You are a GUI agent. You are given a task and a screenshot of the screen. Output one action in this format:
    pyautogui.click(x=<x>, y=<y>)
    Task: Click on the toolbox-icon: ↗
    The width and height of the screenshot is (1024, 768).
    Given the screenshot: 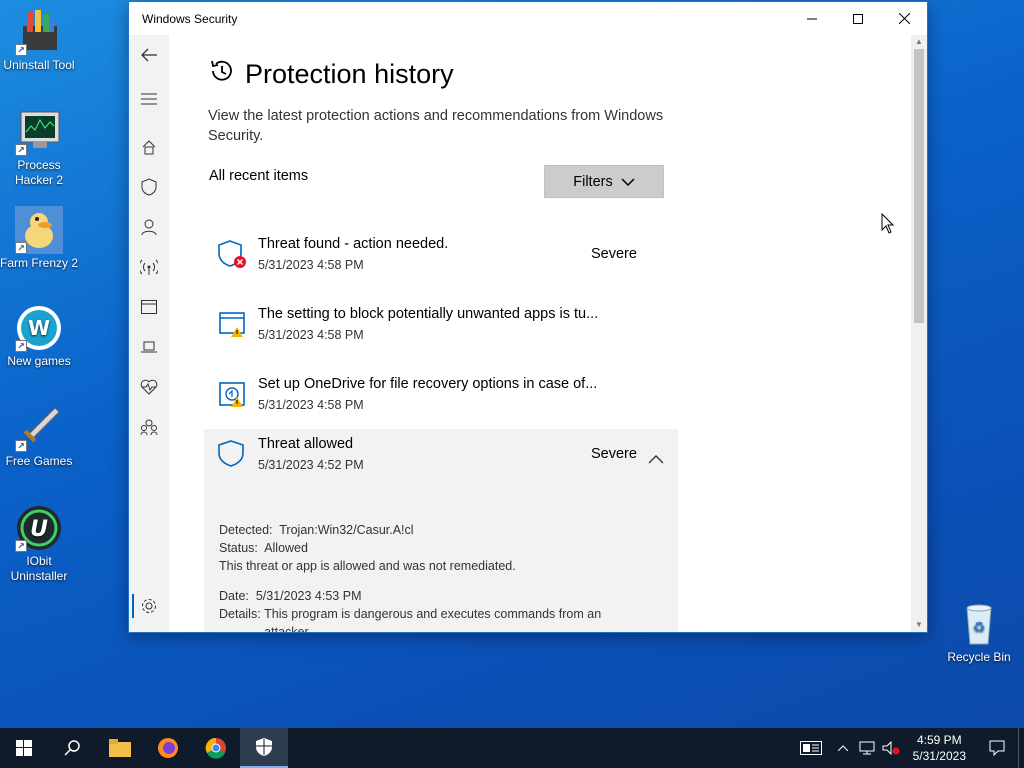 What is the action you would take?
    pyautogui.click(x=39, y=32)
    